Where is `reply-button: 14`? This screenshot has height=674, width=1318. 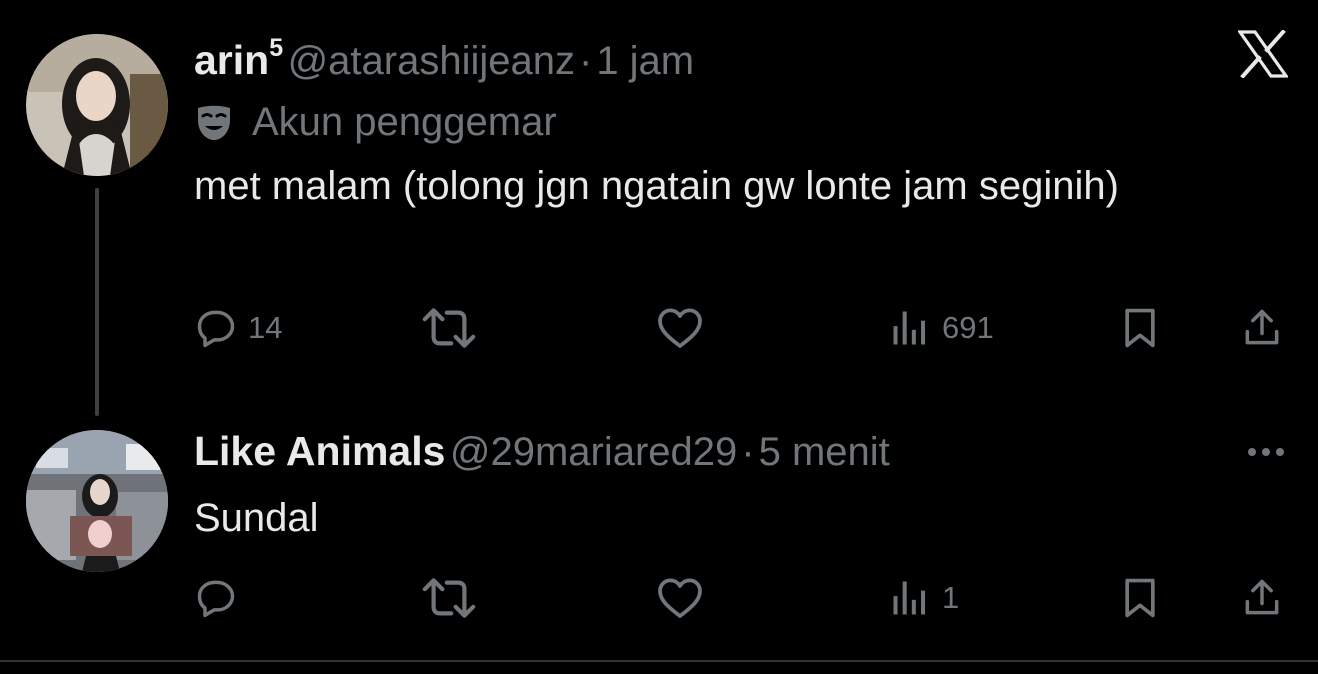
reply-button: 14 is located at coordinates (238, 328).